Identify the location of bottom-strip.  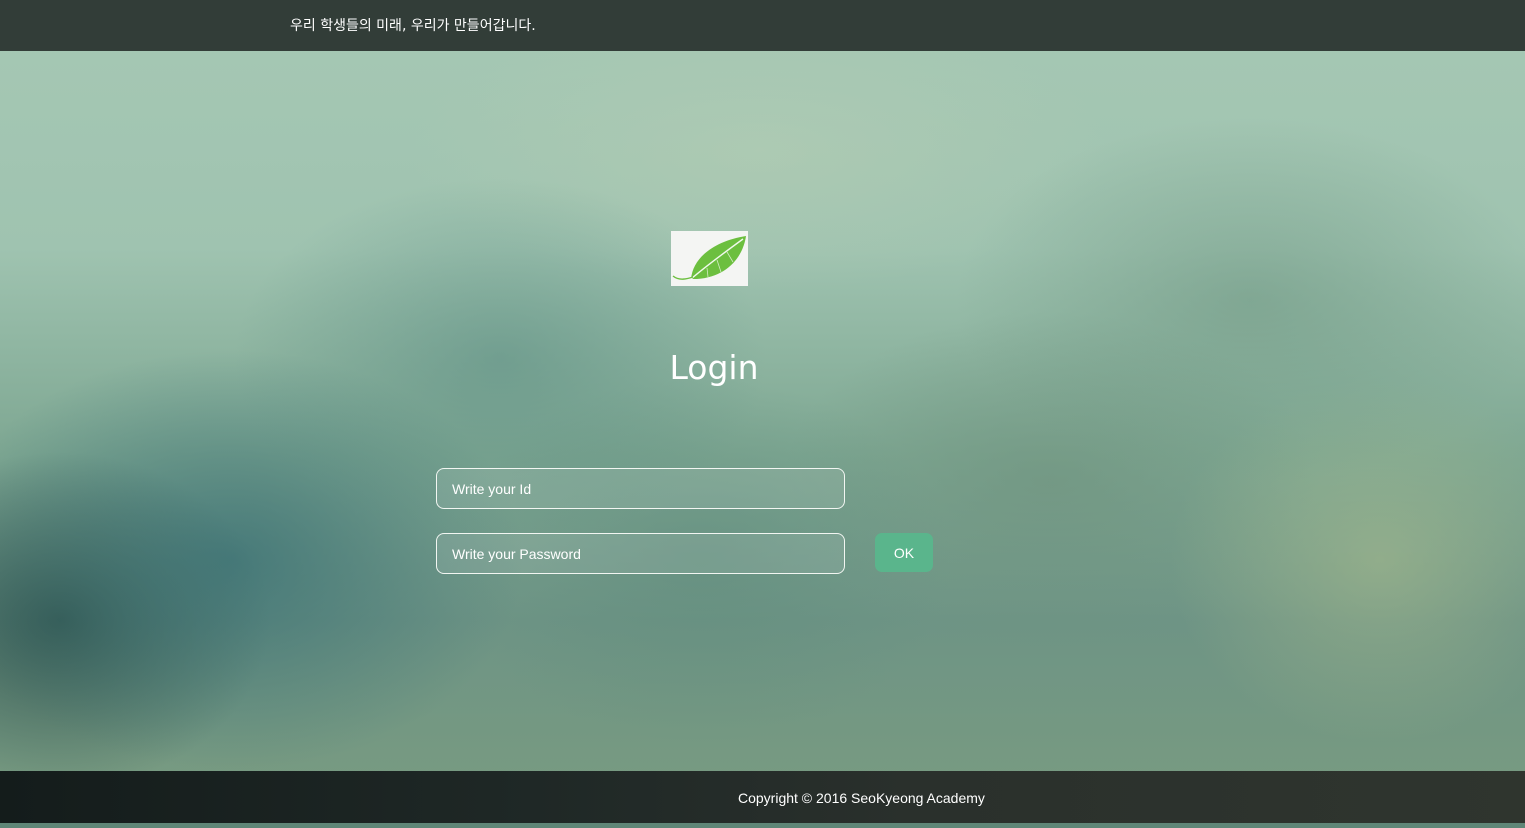
(762, 825).